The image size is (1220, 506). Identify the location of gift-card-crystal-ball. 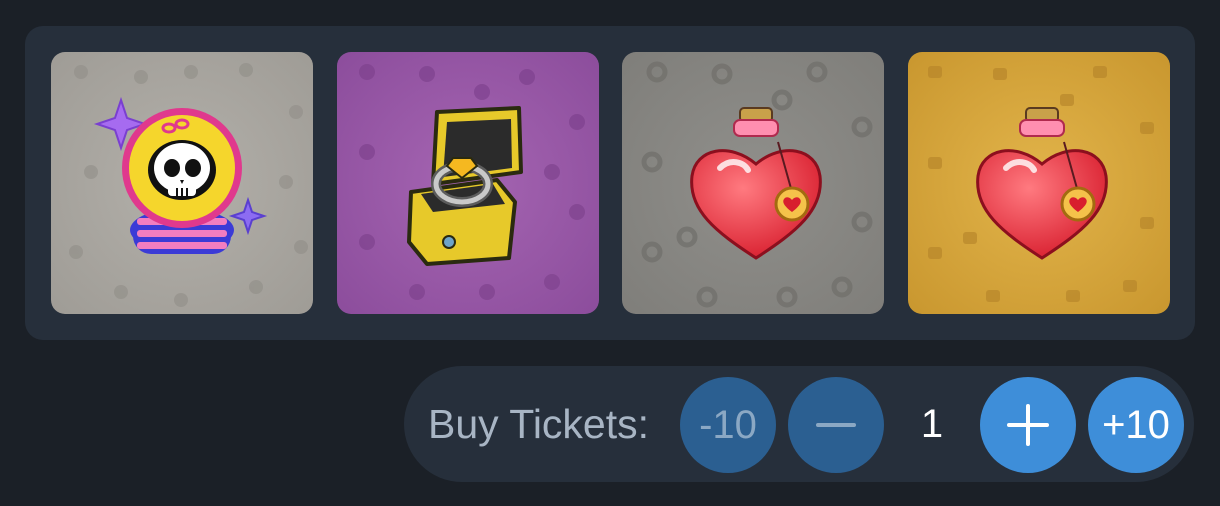
(182, 183).